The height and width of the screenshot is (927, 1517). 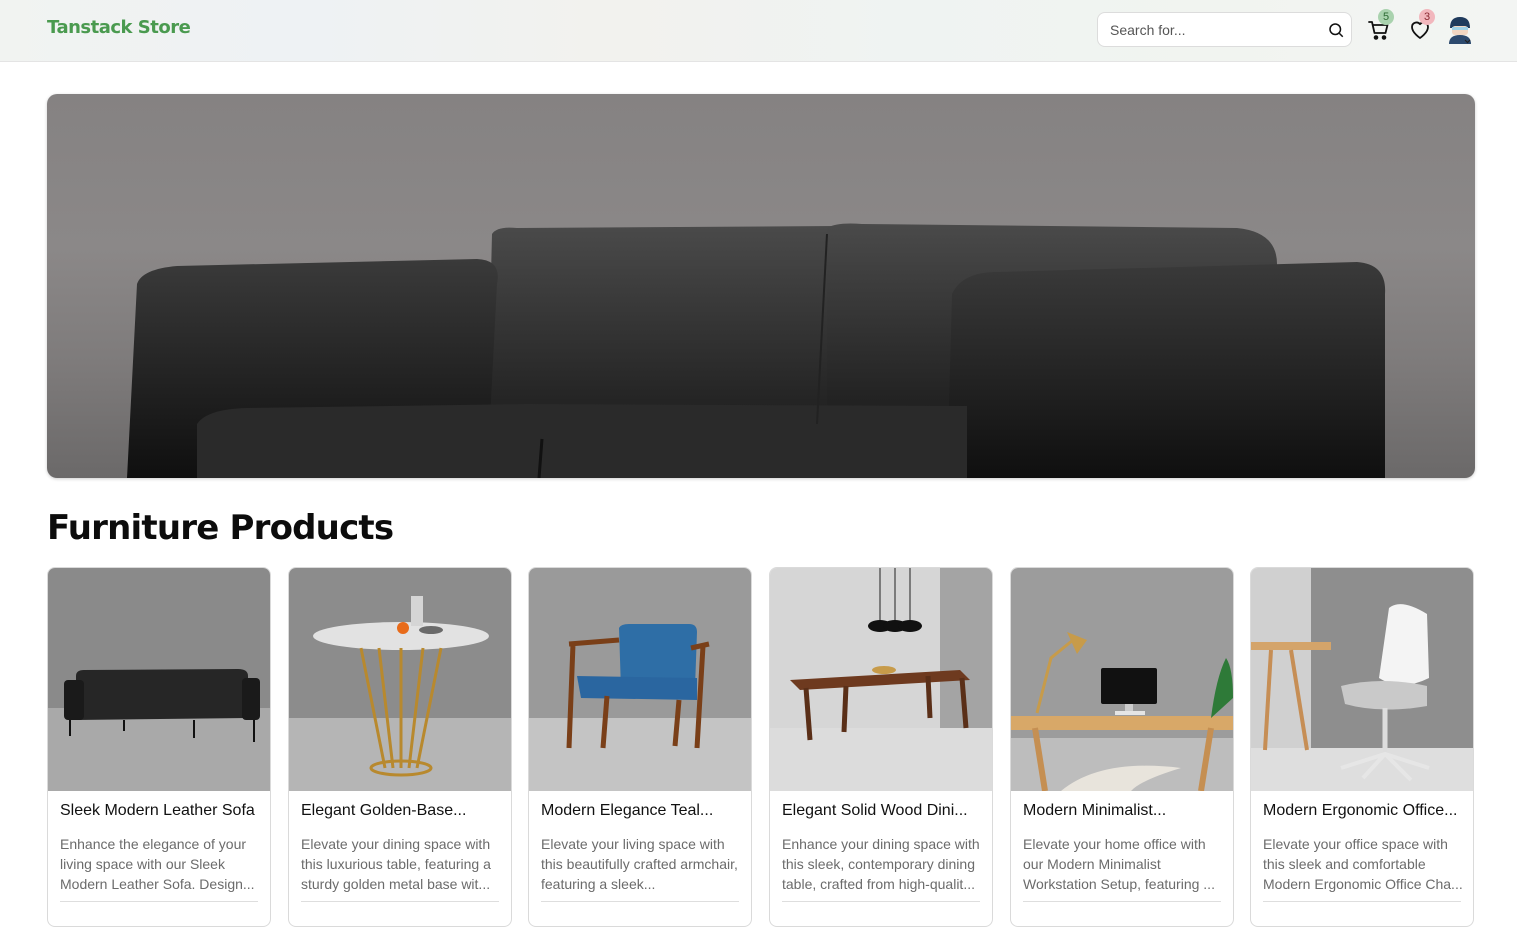 I want to click on search-box, so click(x=1224, y=29).